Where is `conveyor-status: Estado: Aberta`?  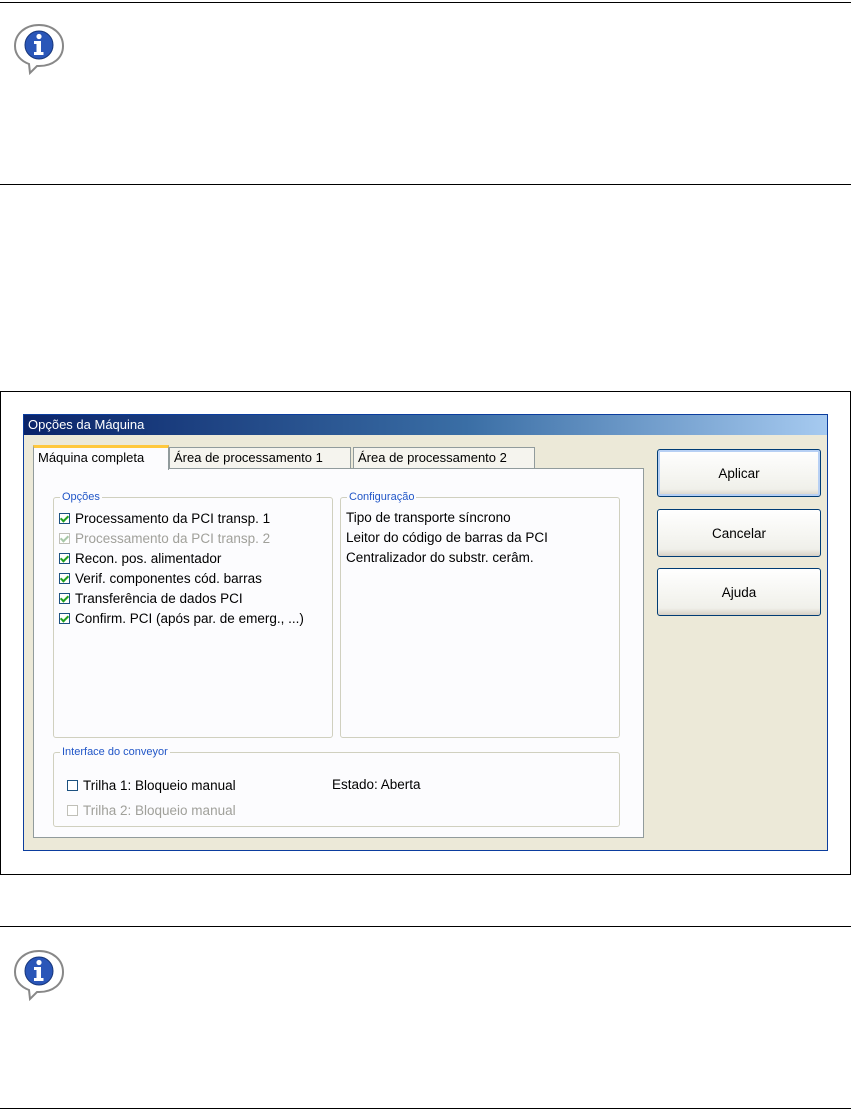 conveyor-status: Estado: Aberta is located at coordinates (376, 784).